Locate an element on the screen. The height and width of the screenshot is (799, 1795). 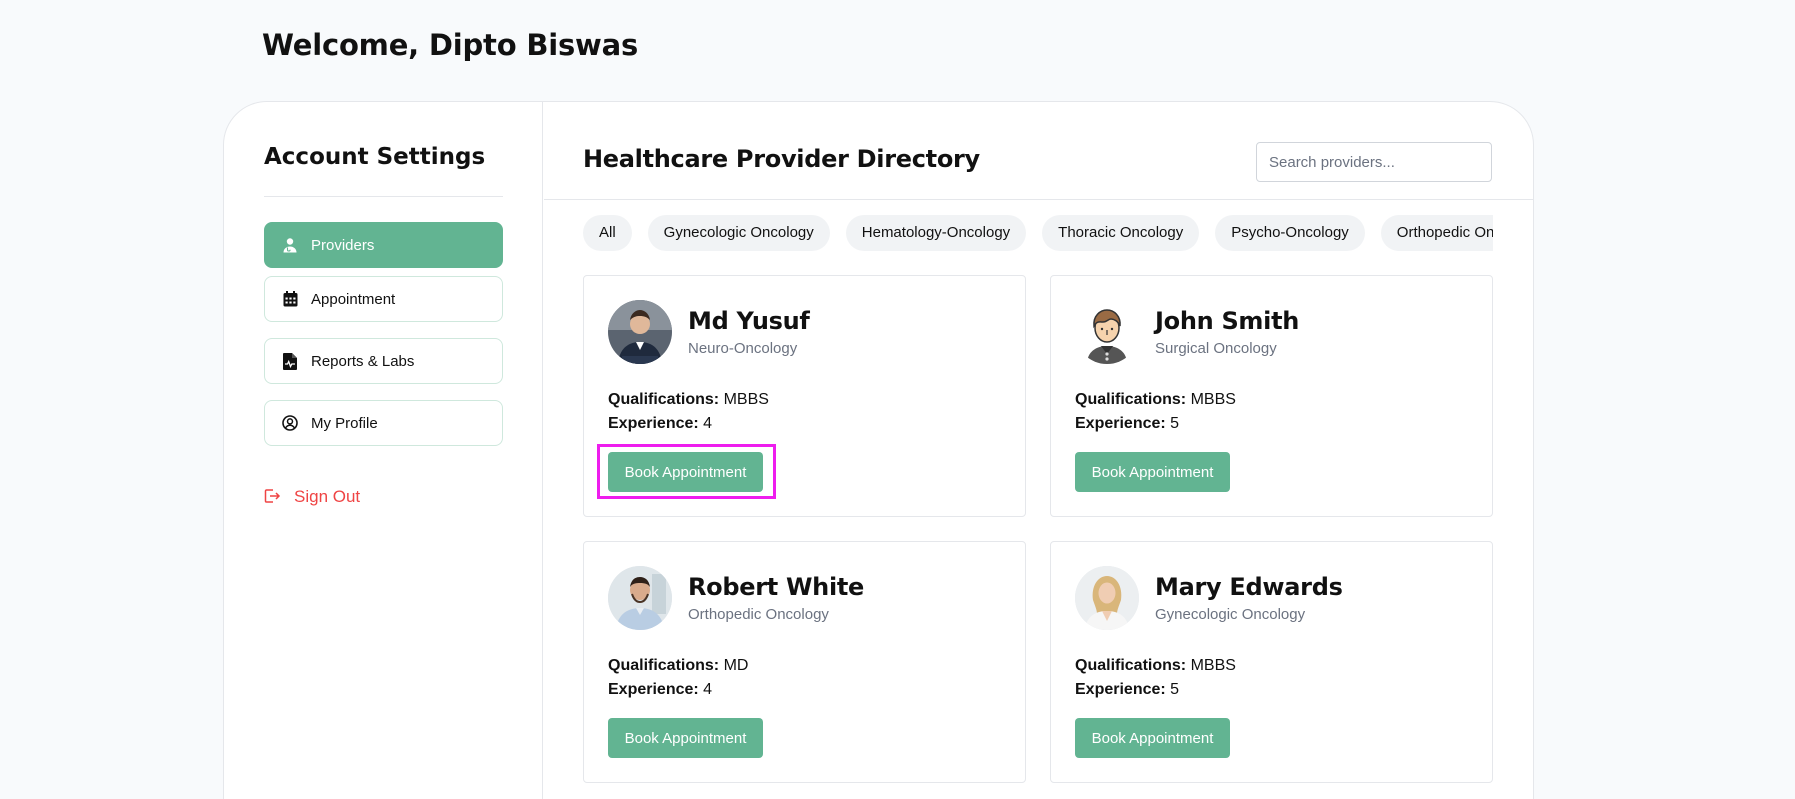
provider-name: Mary Edwards is located at coordinates (1249, 587).